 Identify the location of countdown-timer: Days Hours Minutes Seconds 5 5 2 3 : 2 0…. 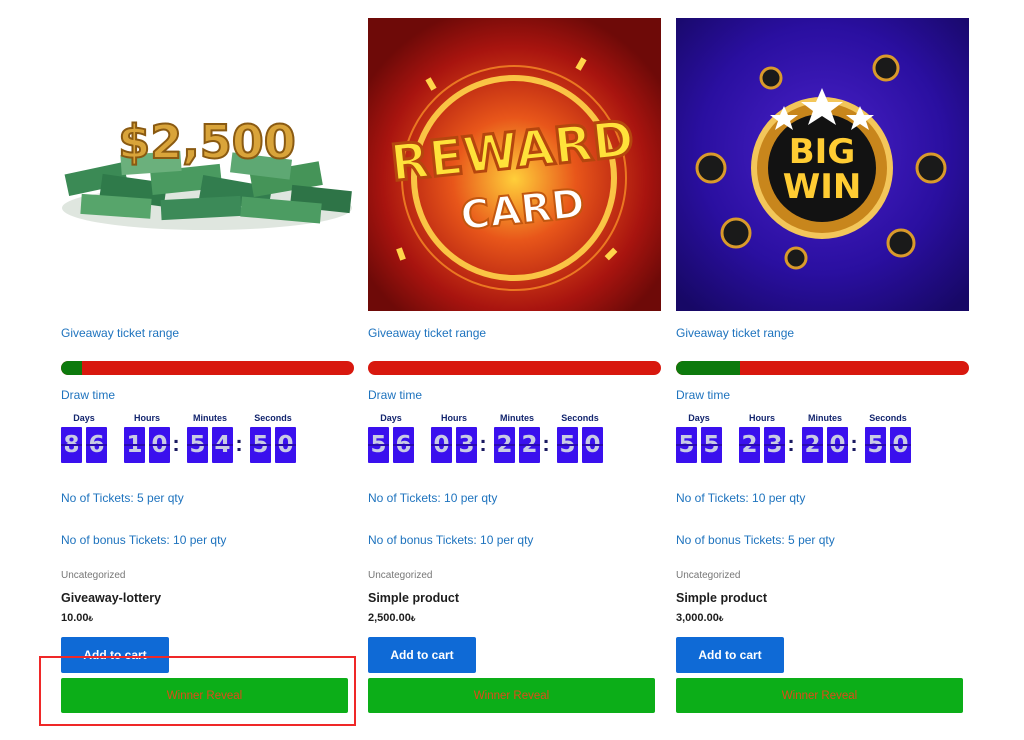
(796, 439).